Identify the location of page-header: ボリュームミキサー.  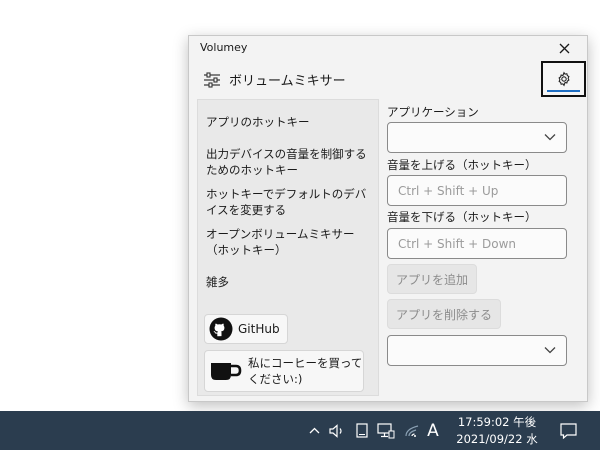
(388, 80).